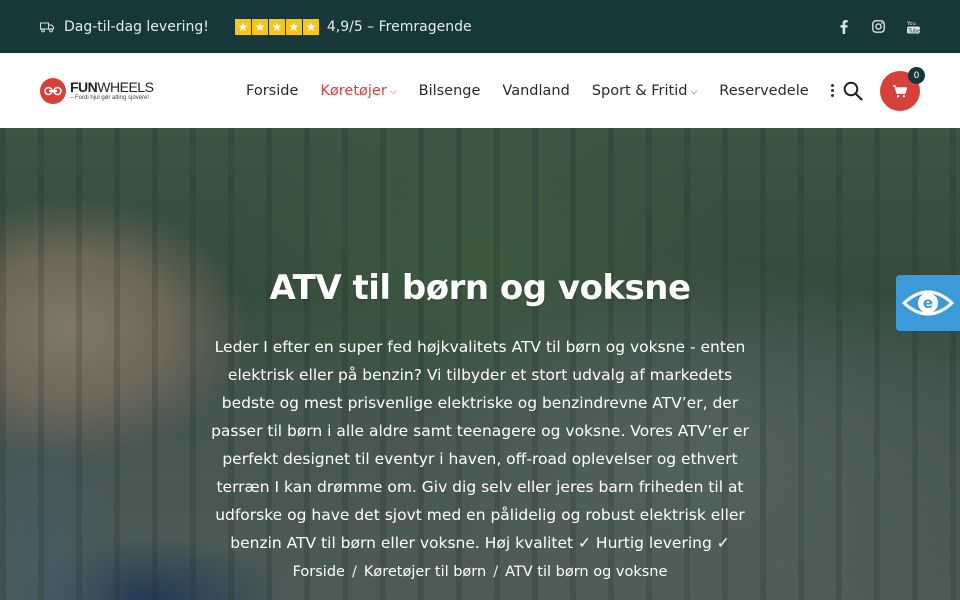 This screenshot has width=960, height=600. Describe the element at coordinates (353, 90) in the screenshot. I see `nav-item-label: Køretøjer` at that location.